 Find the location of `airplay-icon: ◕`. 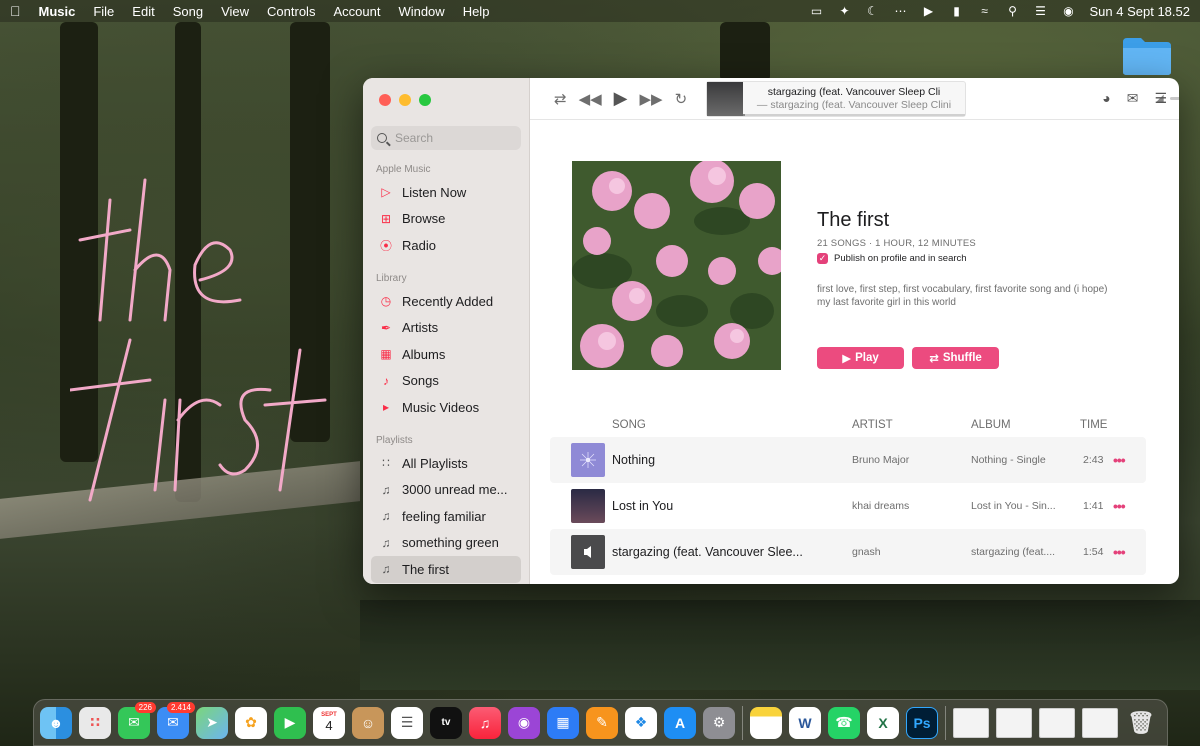

airplay-icon: ◕ is located at coordinates (1106, 98).